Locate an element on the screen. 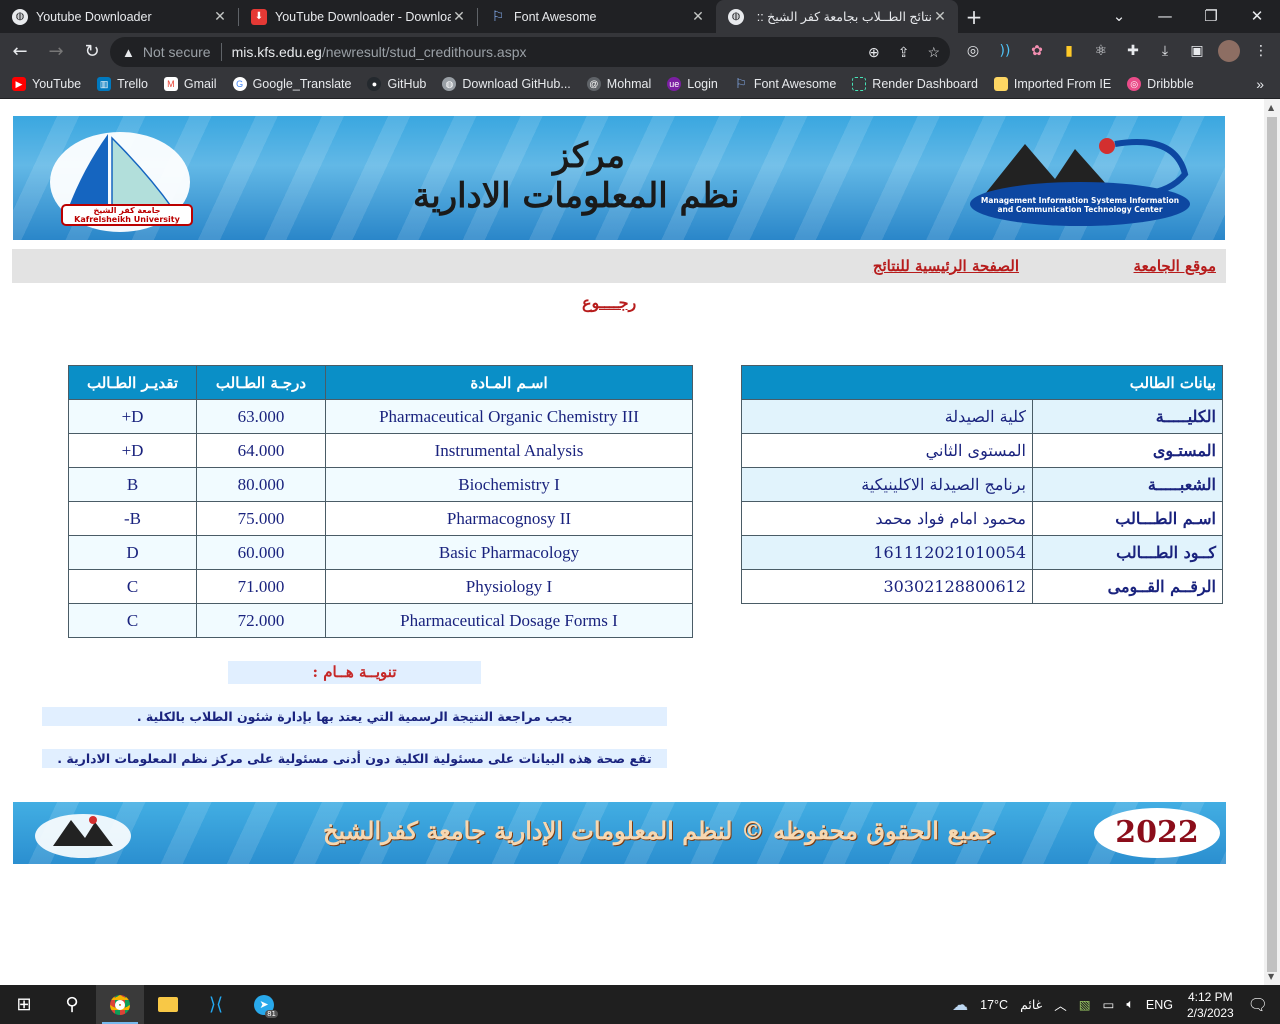  flag-icon: ⚐ is located at coordinates (498, 16).